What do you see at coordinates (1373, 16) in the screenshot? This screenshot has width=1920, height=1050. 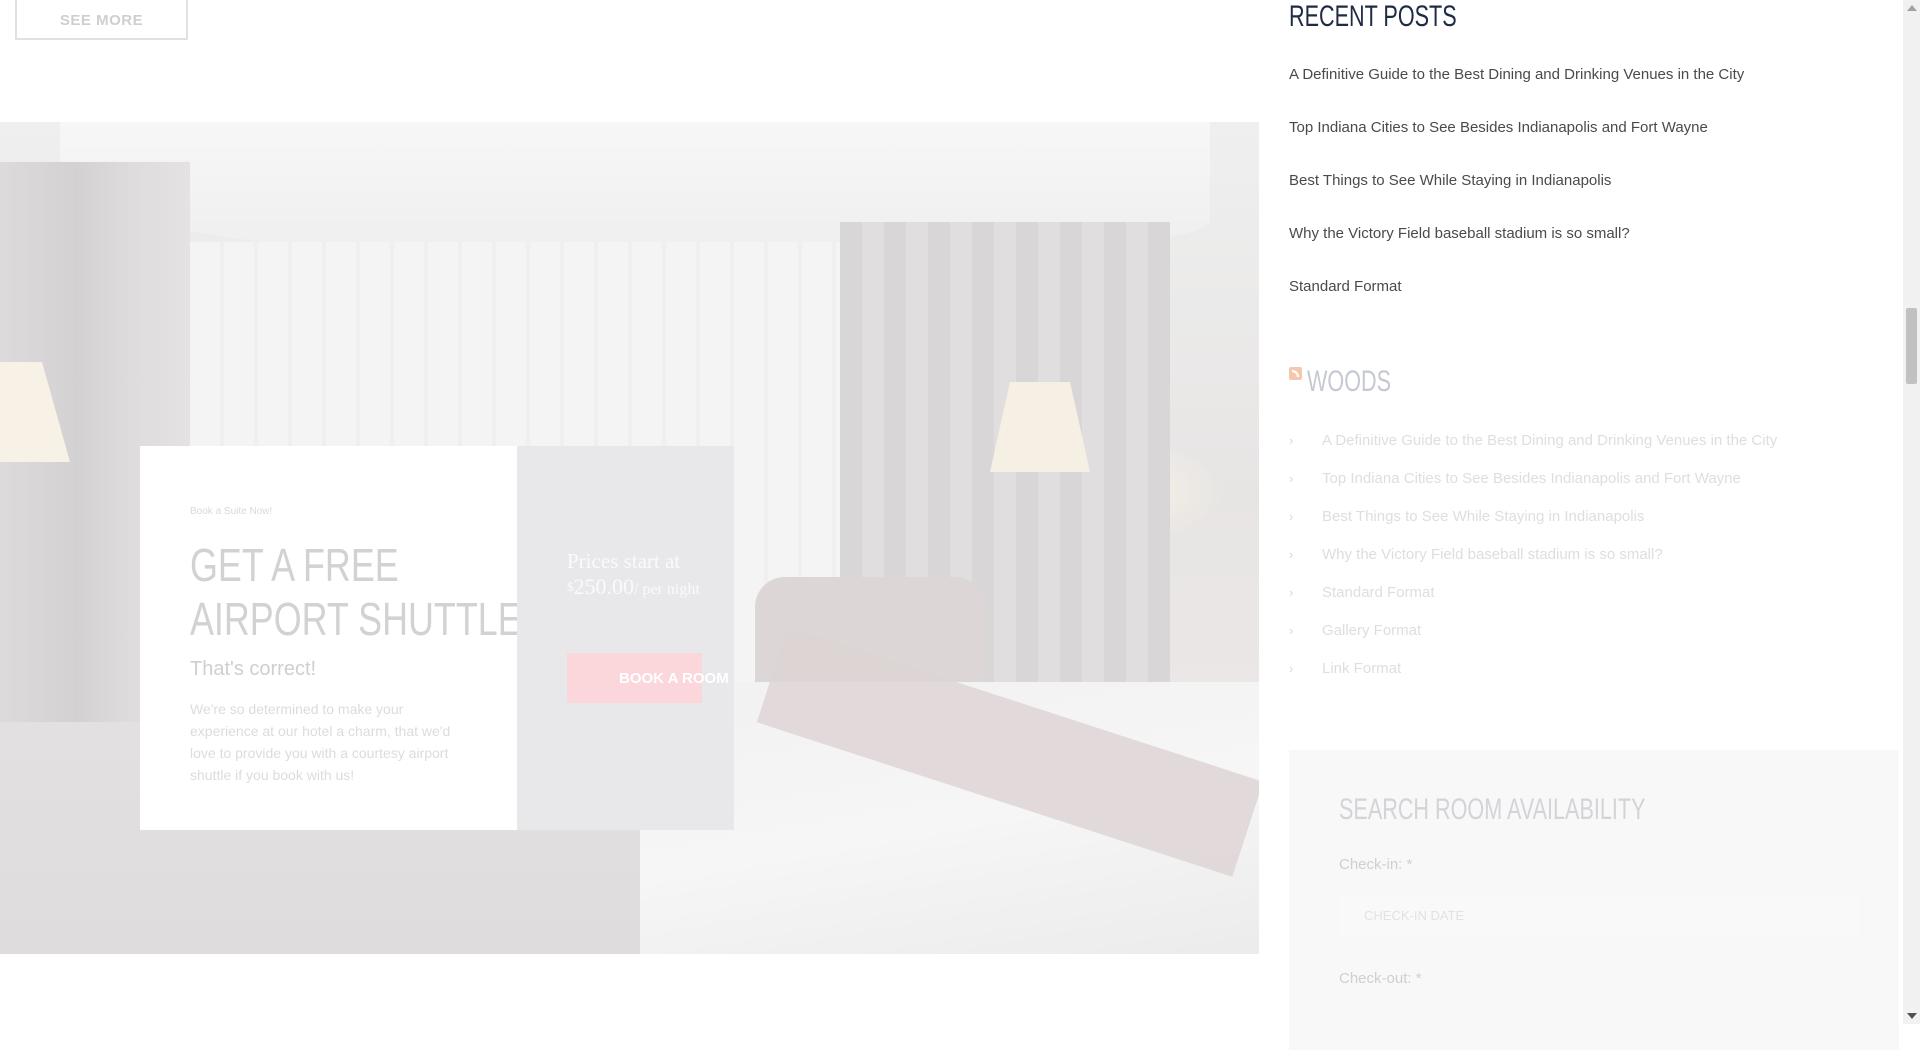 I see `recent-posts-title: RECENT POSTS` at bounding box center [1373, 16].